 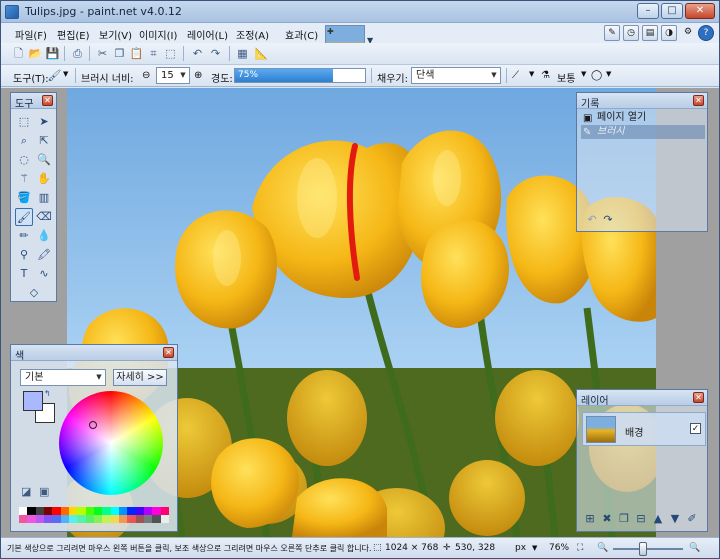 I want to click on zoom-slider, so click(x=648, y=549).